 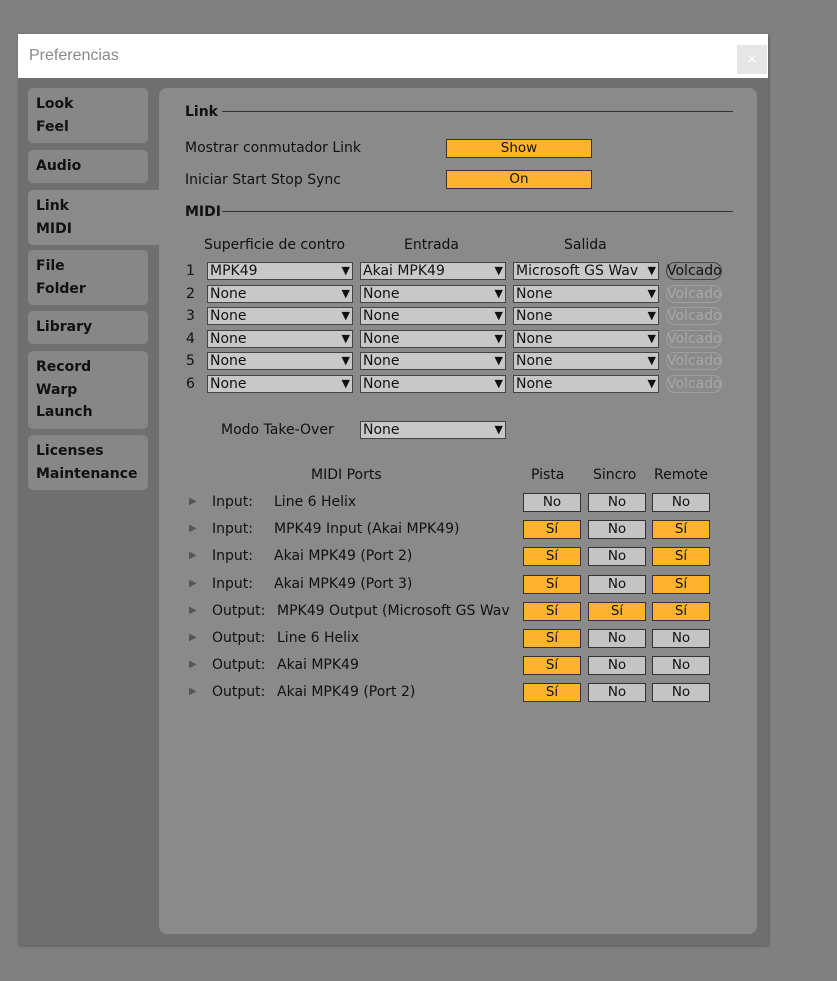 What do you see at coordinates (88, 115) in the screenshot?
I see `sidebar-tab-look-feel: Look Feel` at bounding box center [88, 115].